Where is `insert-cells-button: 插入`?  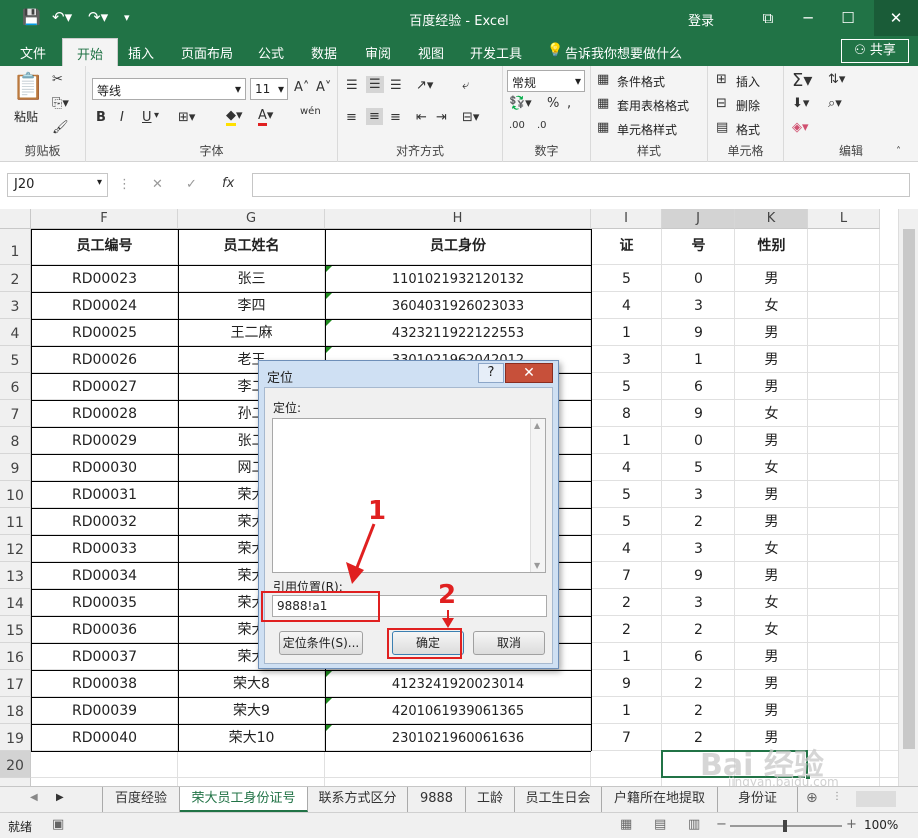
insert-cells-button: 插入 is located at coordinates (748, 81).